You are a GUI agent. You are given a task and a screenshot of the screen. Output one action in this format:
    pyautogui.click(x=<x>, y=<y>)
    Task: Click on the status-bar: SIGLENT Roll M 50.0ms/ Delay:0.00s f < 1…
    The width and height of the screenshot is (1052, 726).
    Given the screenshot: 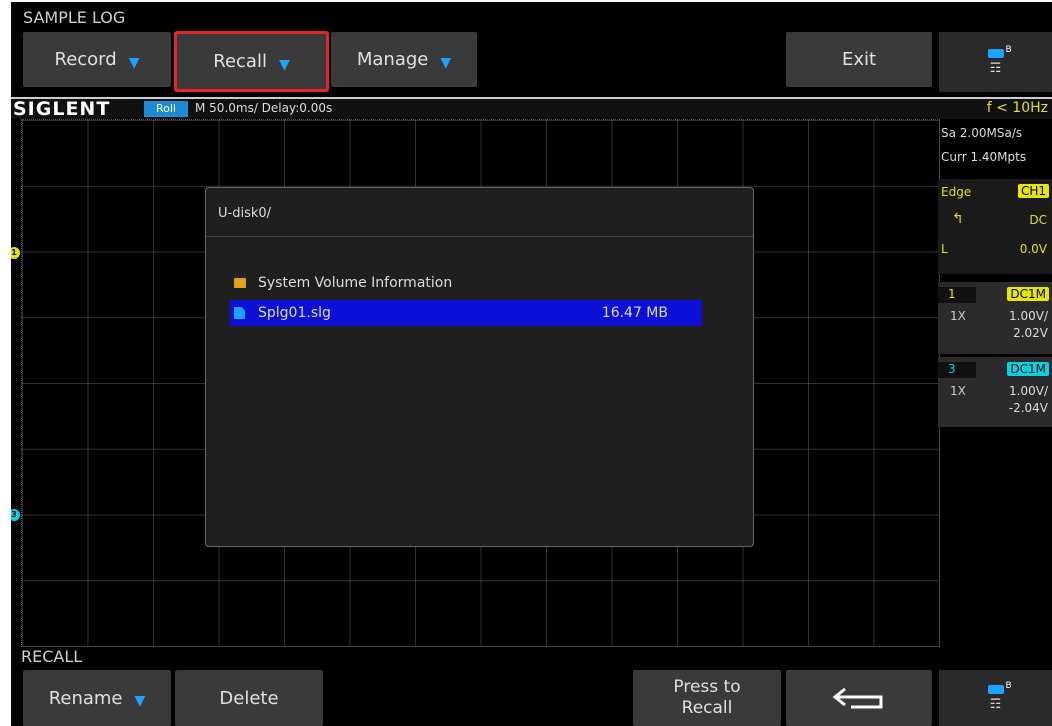 What is the action you would take?
    pyautogui.click(x=531, y=108)
    